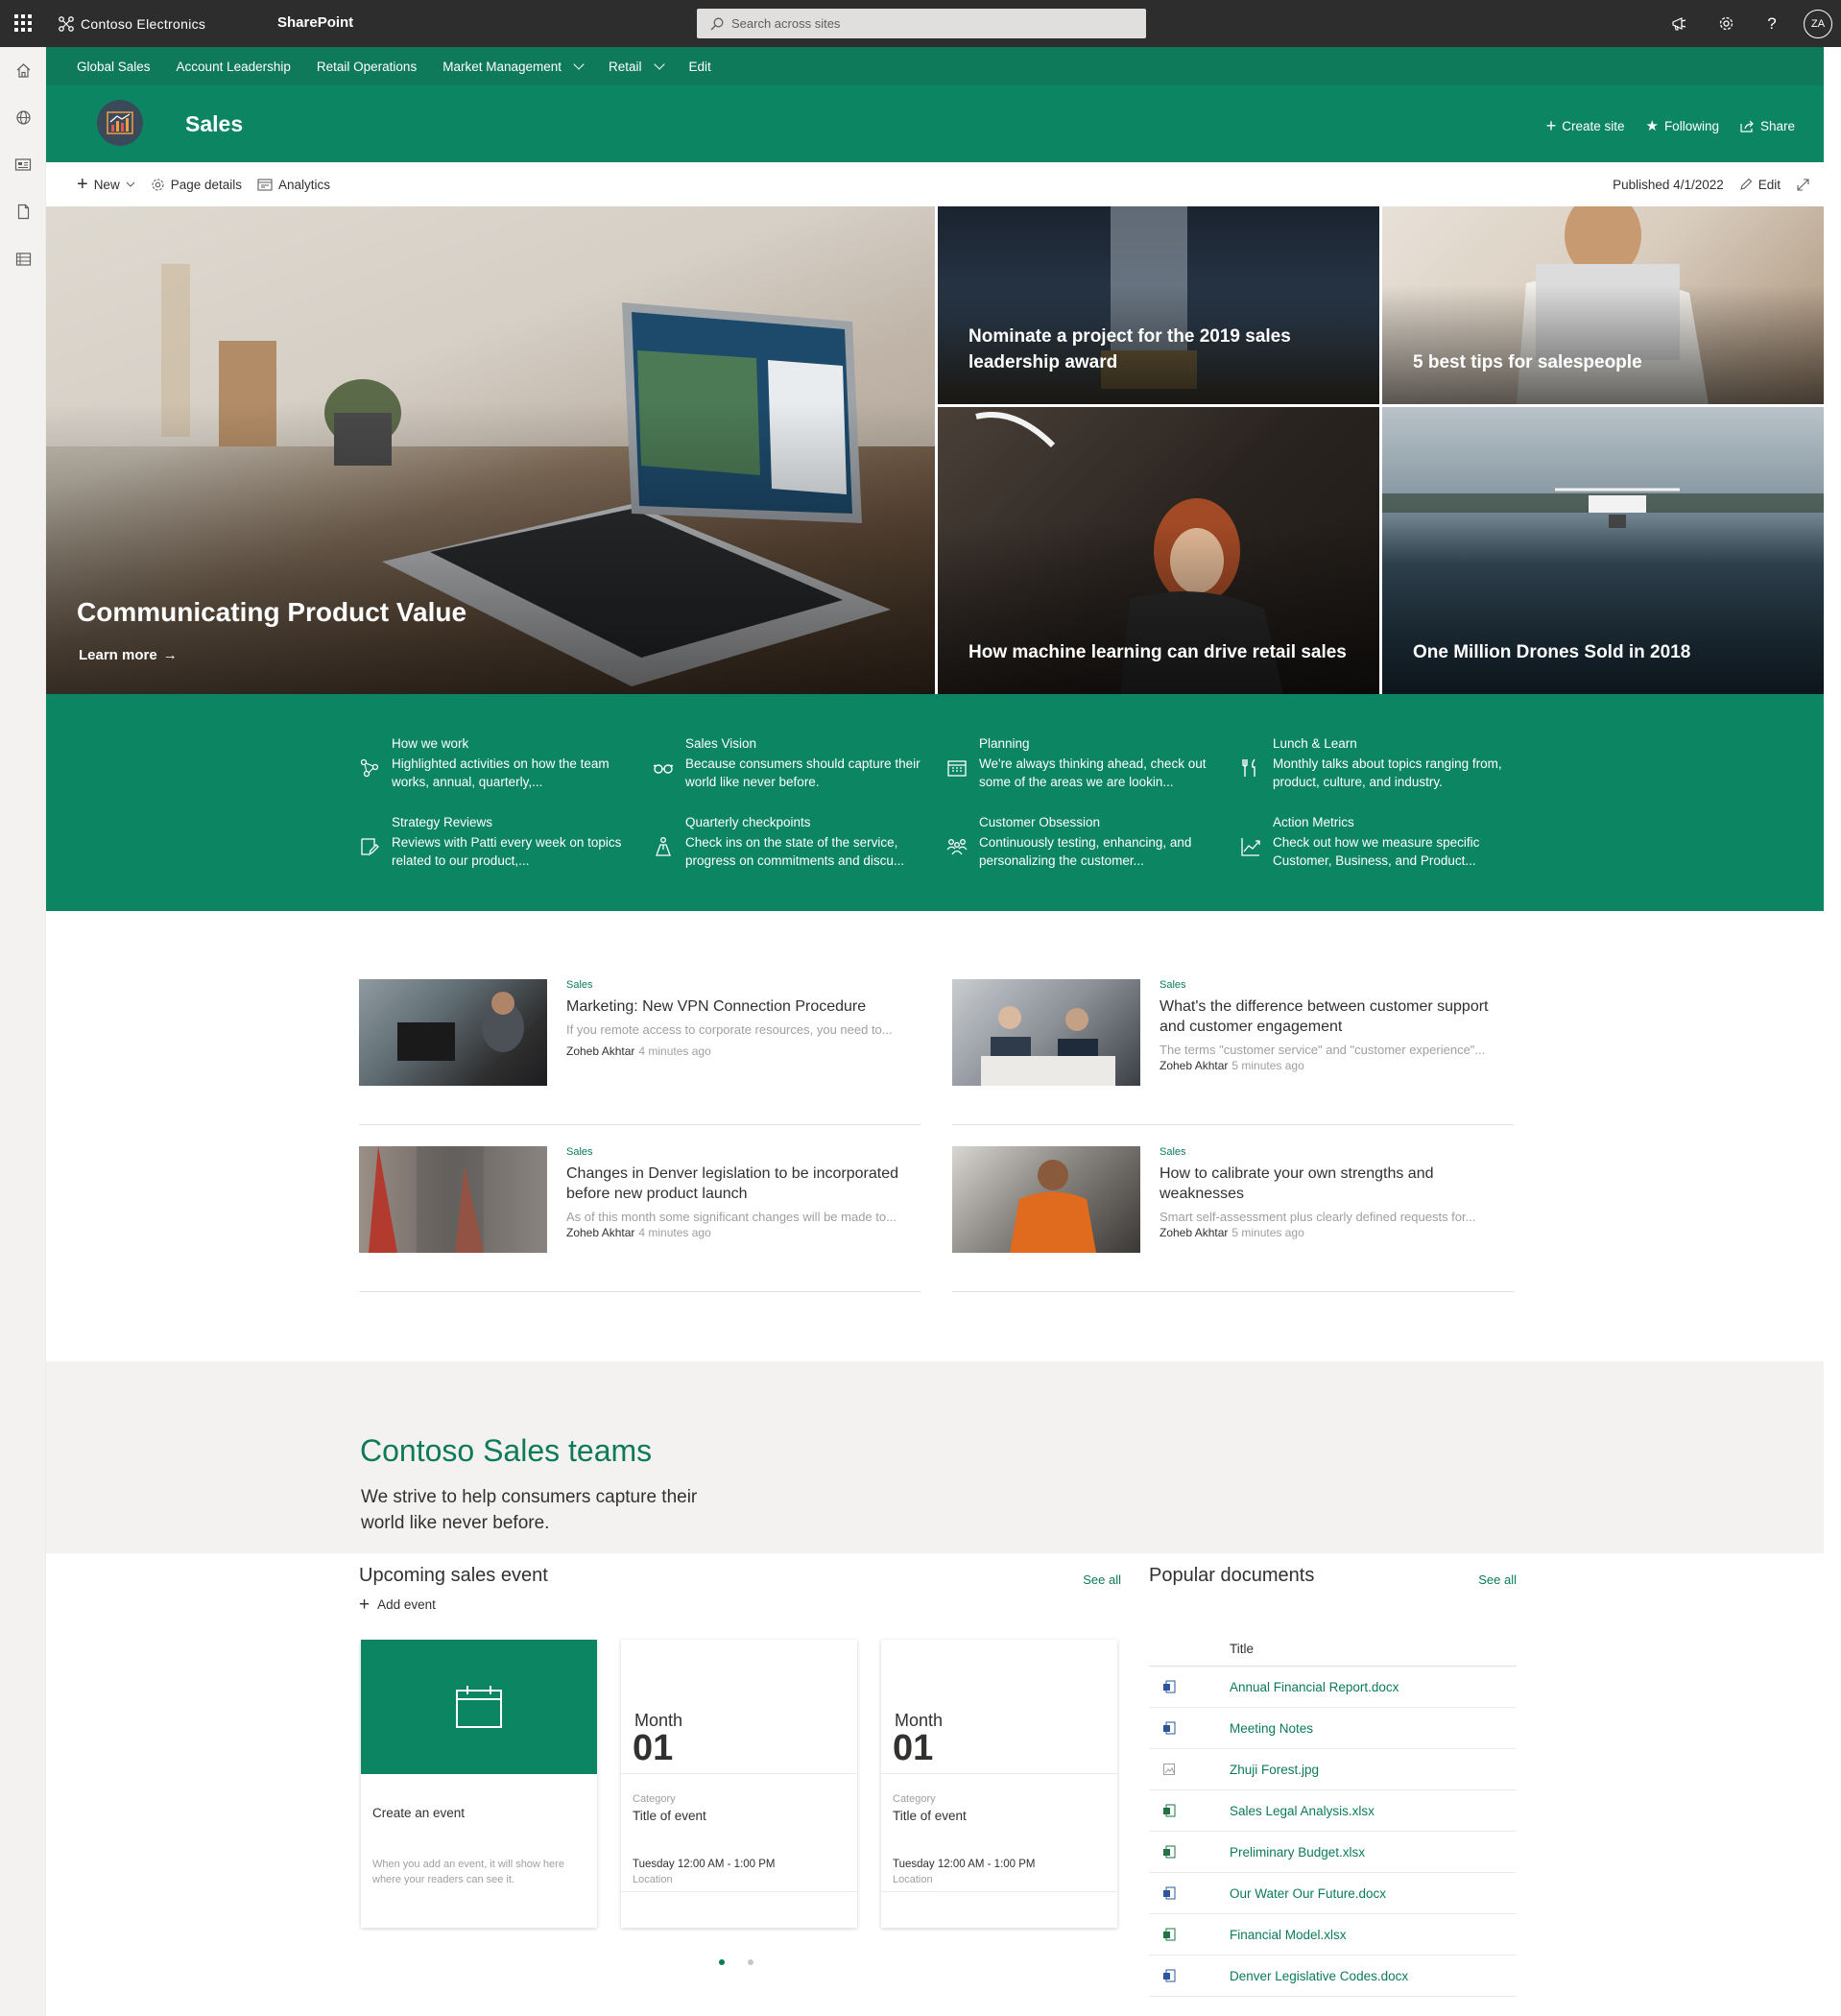  Describe the element at coordinates (1333, 1811) in the screenshot. I see `document-row: Sales Legal Analysis.xlsx` at that location.